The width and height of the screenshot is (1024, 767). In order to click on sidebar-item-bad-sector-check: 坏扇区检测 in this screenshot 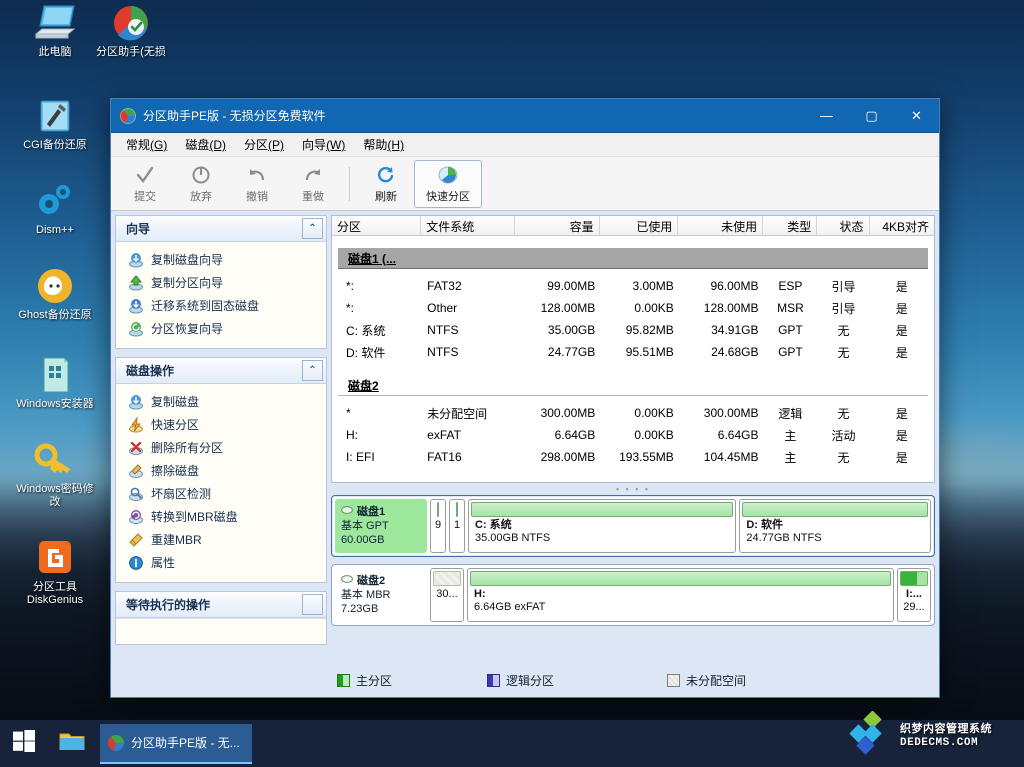, I will do `click(221, 493)`.